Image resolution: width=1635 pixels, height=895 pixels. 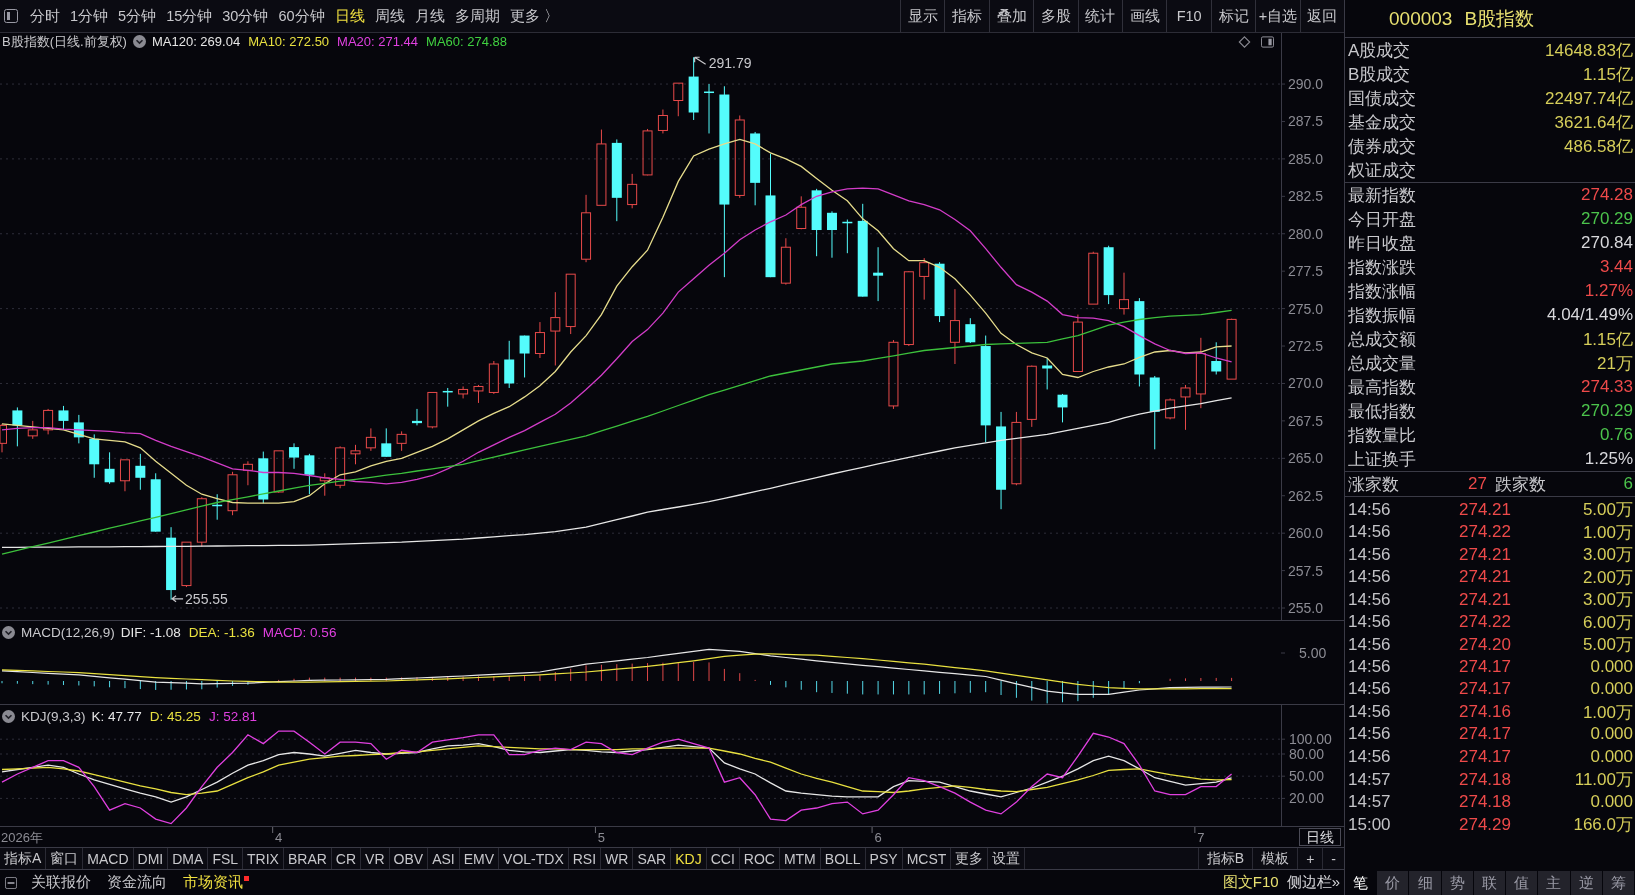 What do you see at coordinates (1011, 16) in the screenshot?
I see `toolbar-button: 叠加` at bounding box center [1011, 16].